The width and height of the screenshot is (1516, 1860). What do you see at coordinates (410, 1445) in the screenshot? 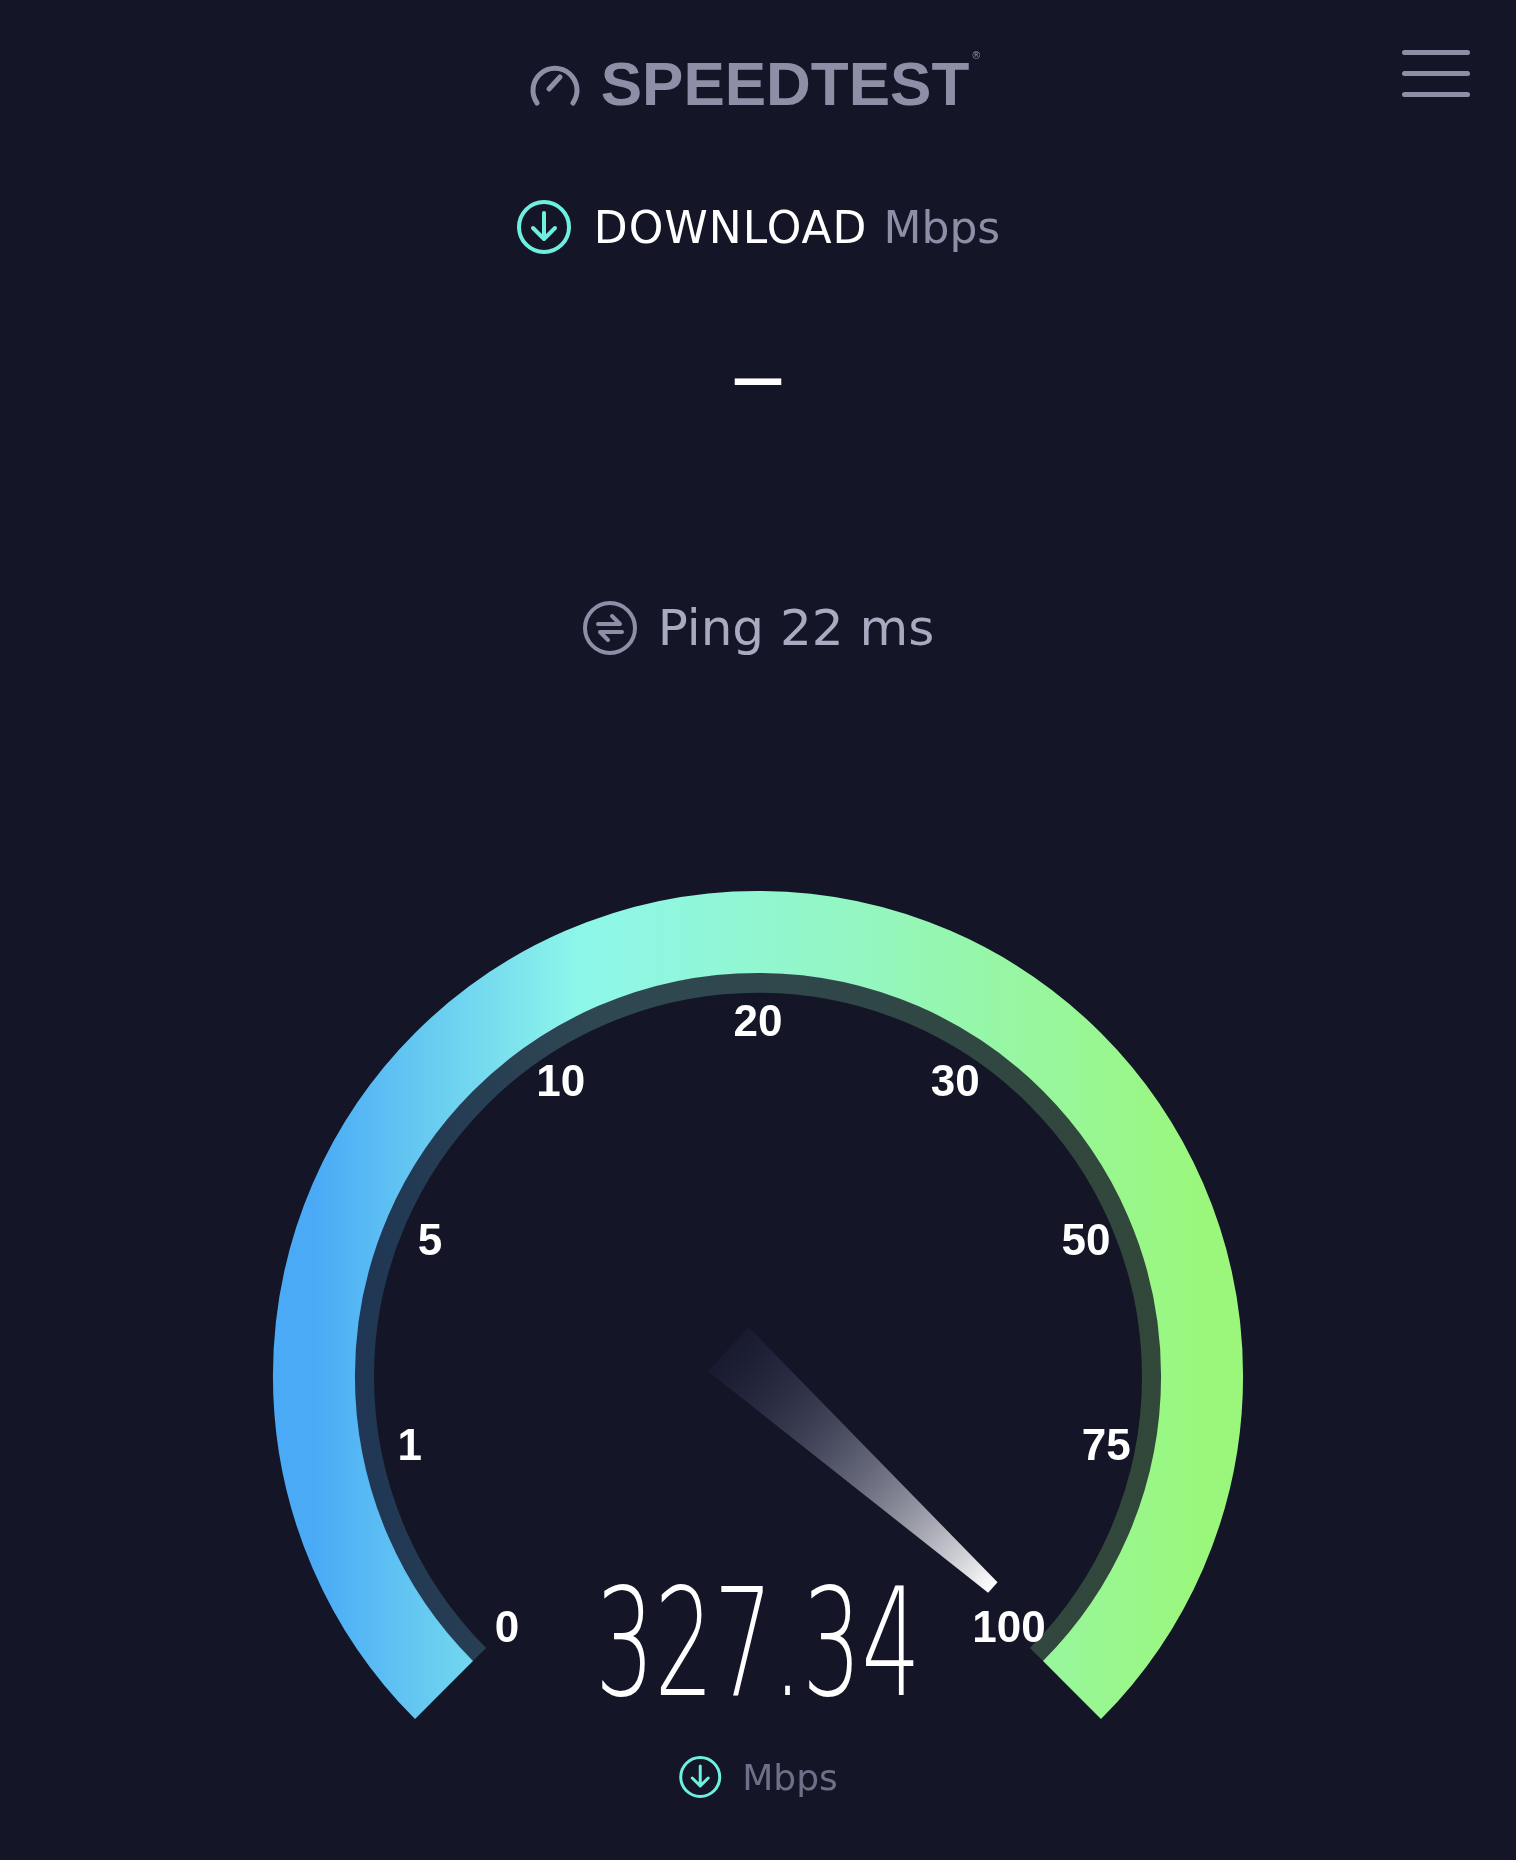
I see `tick-label: 1` at bounding box center [410, 1445].